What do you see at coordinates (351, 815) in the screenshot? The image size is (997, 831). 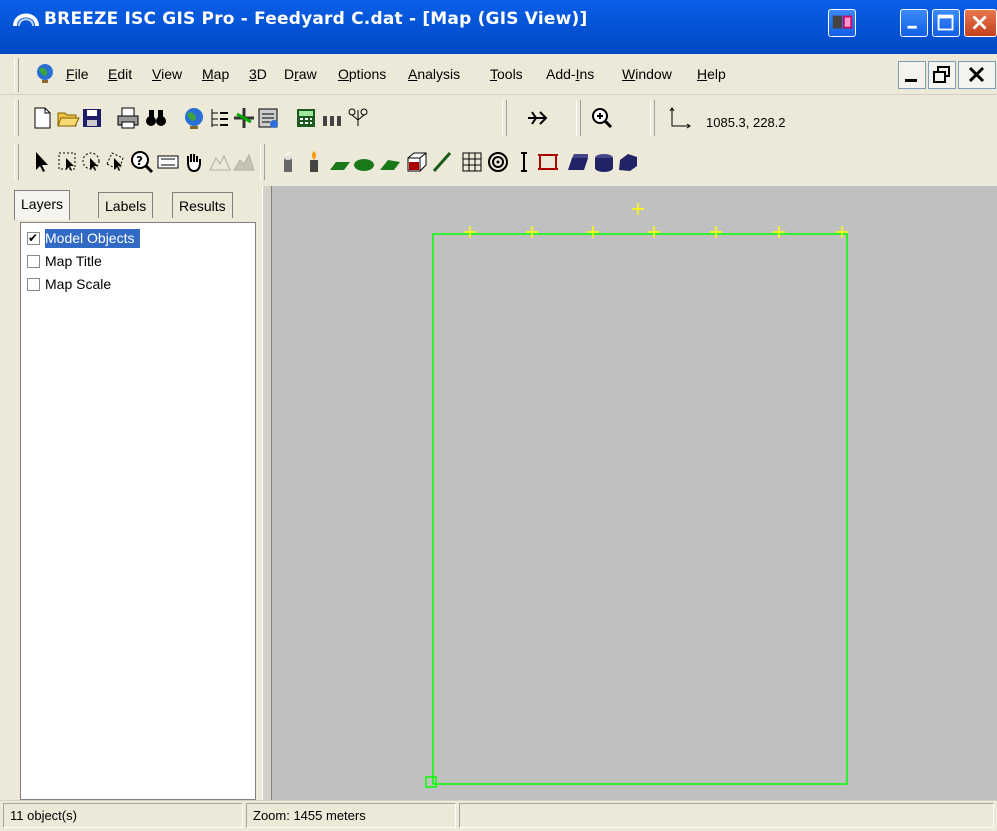 I see `status-zoom: Zoom: 1455 meters` at bounding box center [351, 815].